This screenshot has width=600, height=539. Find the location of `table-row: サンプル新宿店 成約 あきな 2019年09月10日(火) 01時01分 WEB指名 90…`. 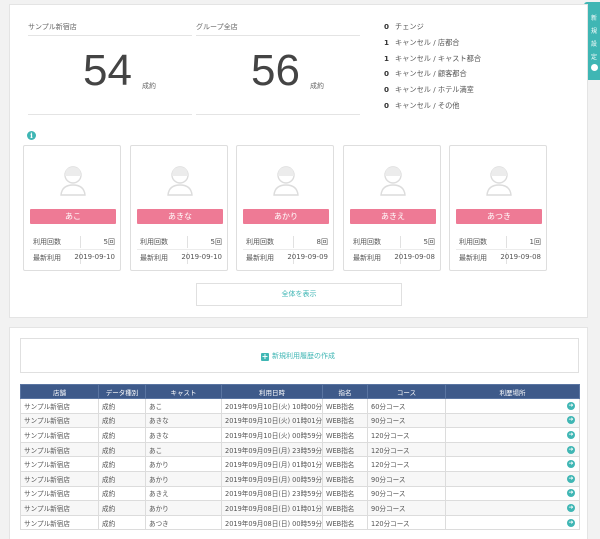

table-row: サンプル新宿店 成約 あきな 2019年09月10日(火) 01時01分 WEB指名 90… is located at coordinates (300, 420).